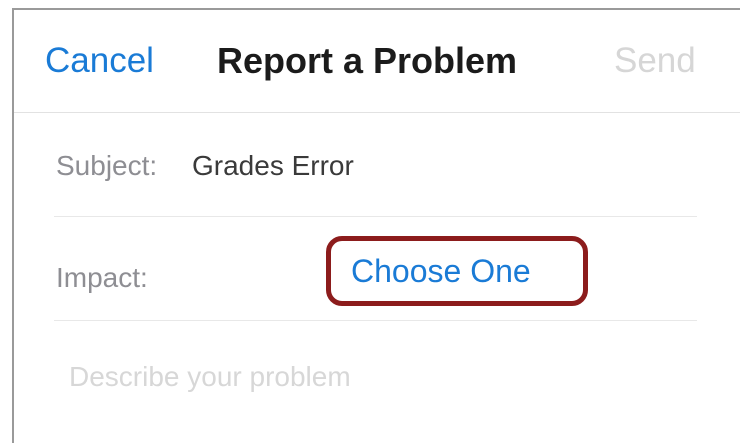 The height and width of the screenshot is (443, 740). What do you see at coordinates (655, 60) in the screenshot?
I see `send-button: Send` at bounding box center [655, 60].